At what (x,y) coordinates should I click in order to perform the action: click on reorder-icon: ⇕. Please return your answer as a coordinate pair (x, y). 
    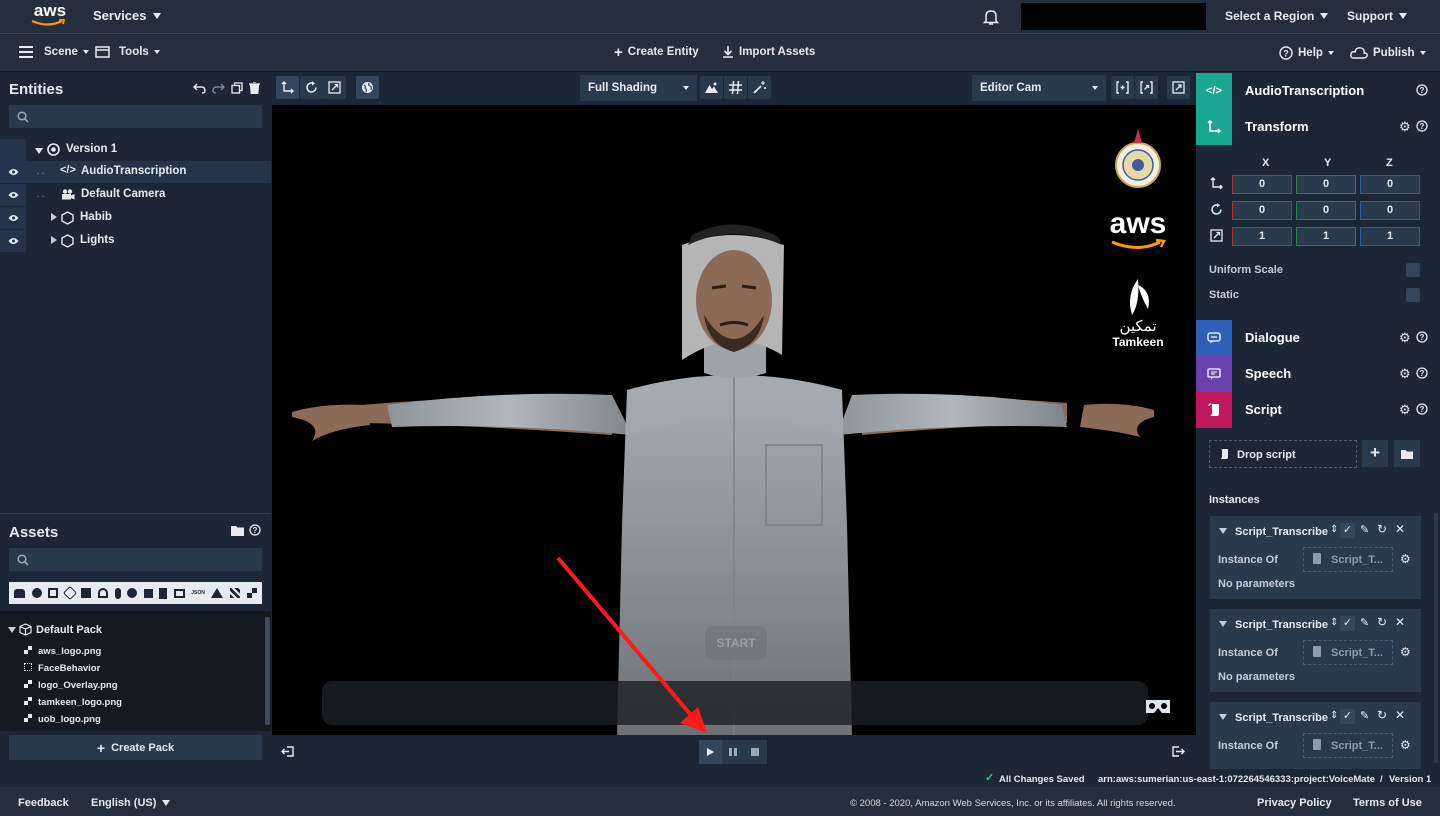
    Looking at the image, I should click on (1334, 715).